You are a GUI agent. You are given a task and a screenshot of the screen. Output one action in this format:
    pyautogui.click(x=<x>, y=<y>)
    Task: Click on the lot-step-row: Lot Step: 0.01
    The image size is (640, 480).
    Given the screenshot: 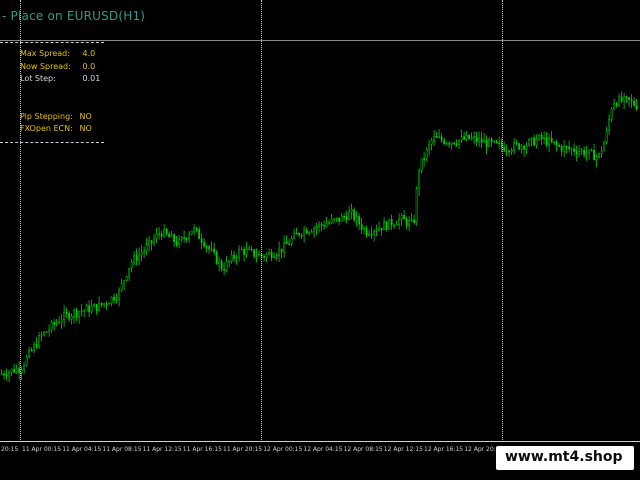 What is the action you would take?
    pyautogui.click(x=60, y=78)
    